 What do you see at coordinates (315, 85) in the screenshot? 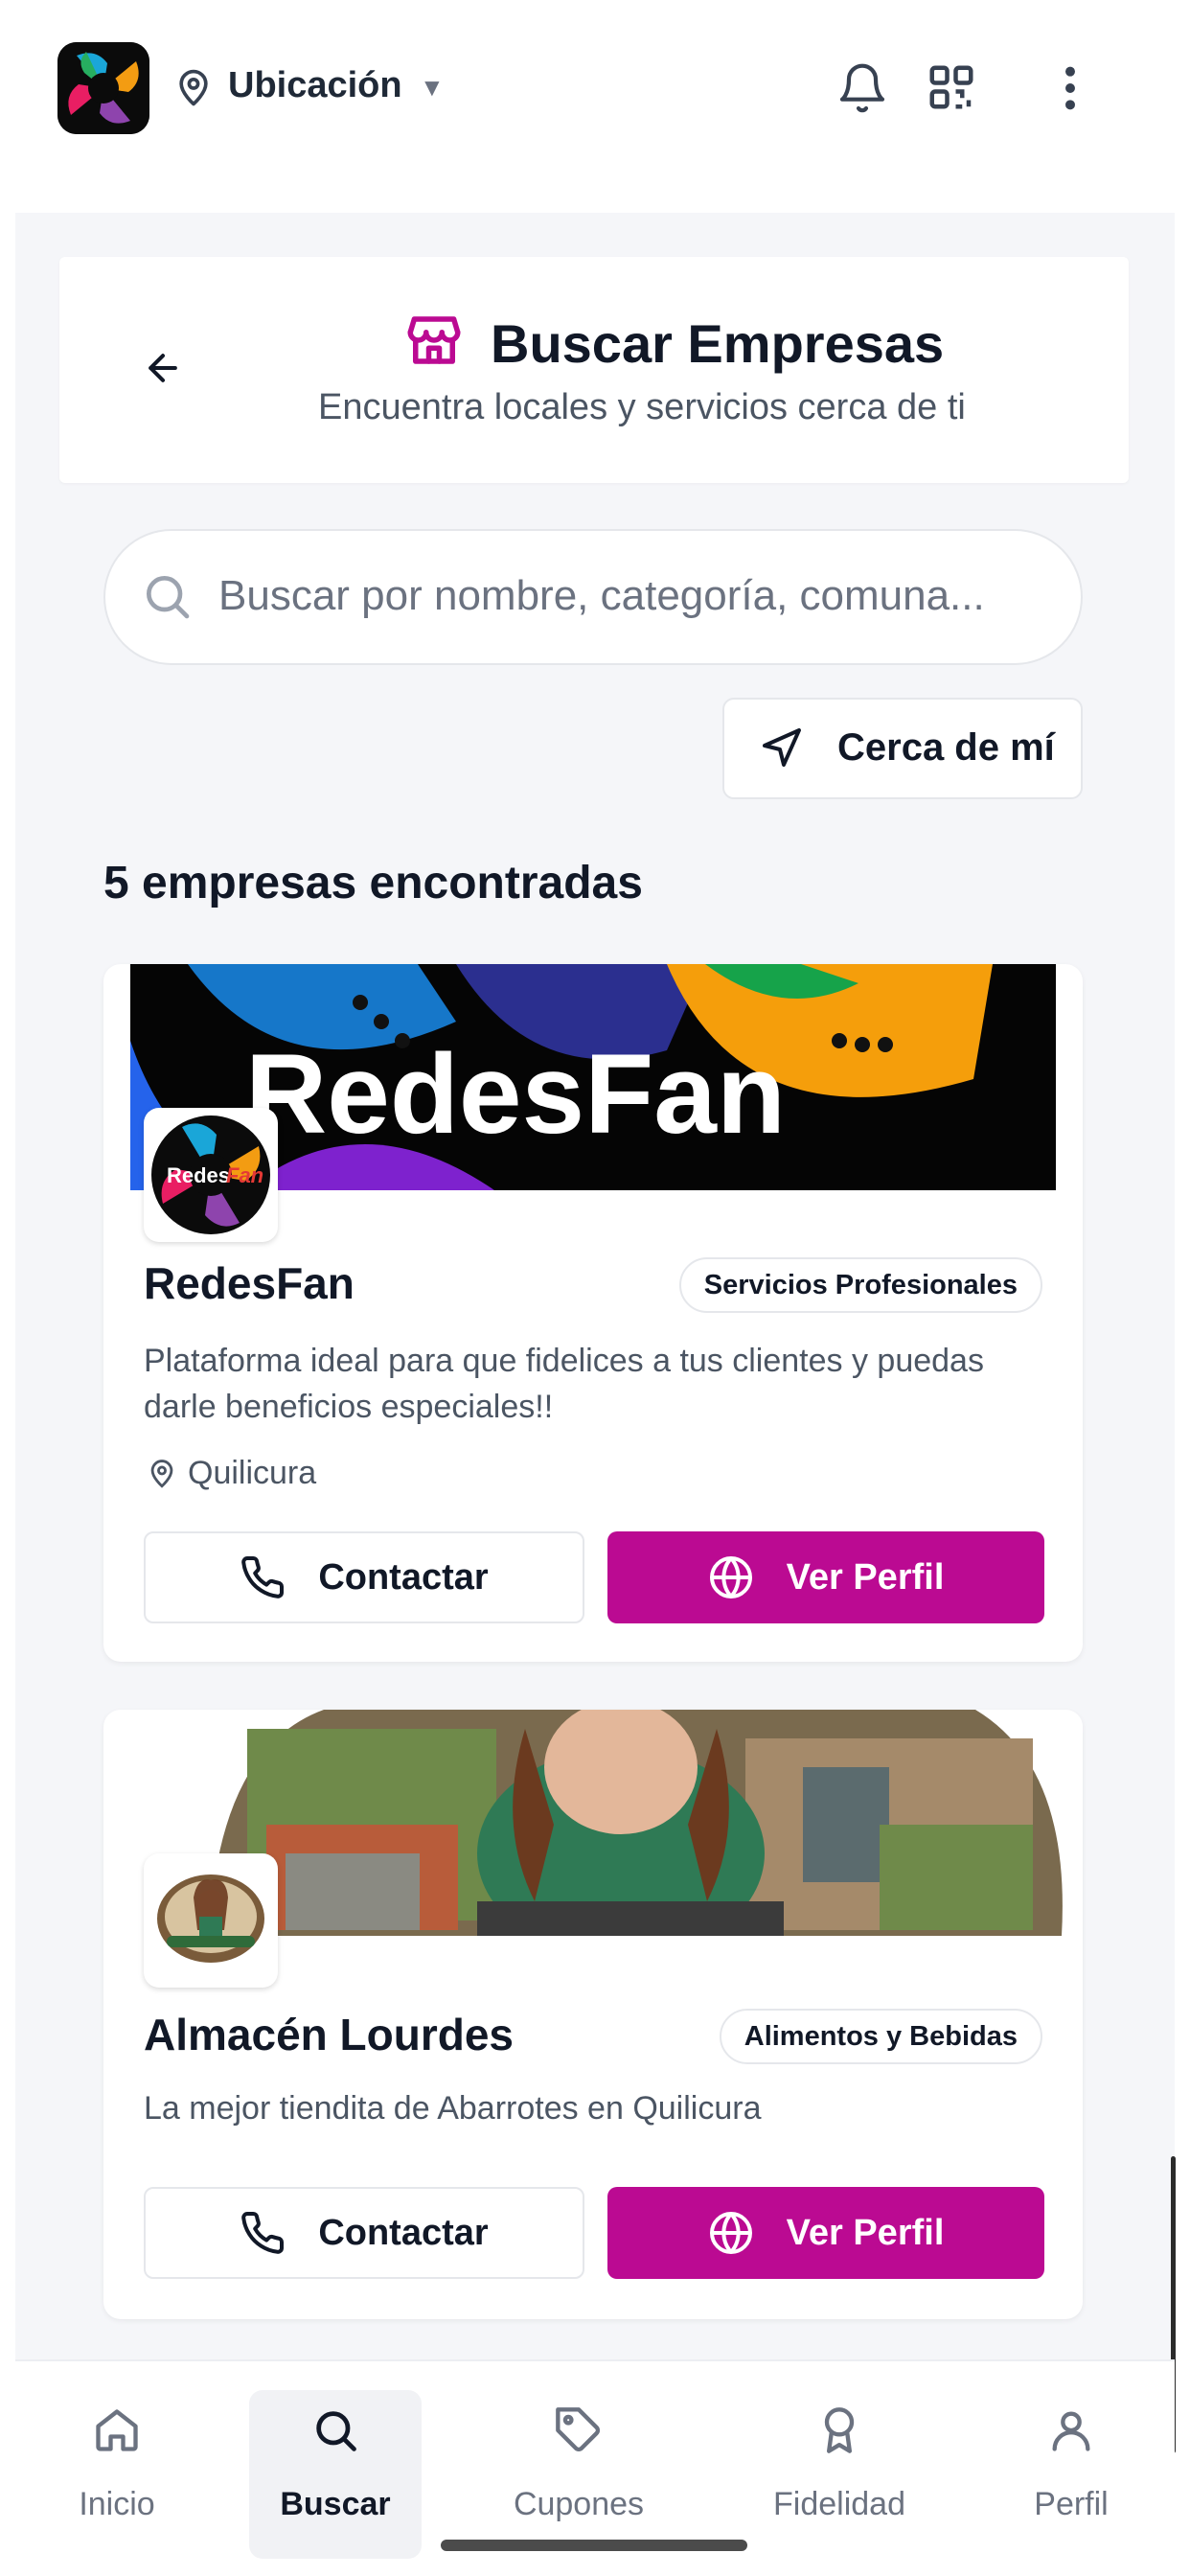
I see `location-selector-label: Ubicación` at bounding box center [315, 85].